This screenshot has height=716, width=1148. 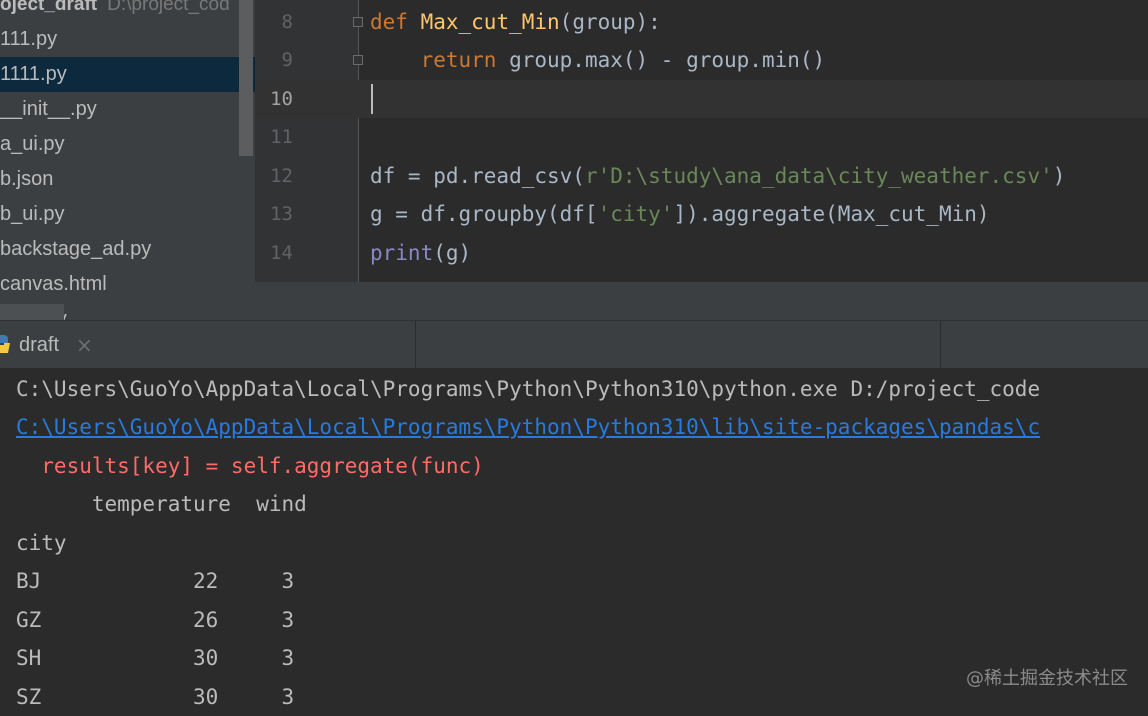 I want to click on tree-file-item: backstage_ad.py, so click(x=127, y=249).